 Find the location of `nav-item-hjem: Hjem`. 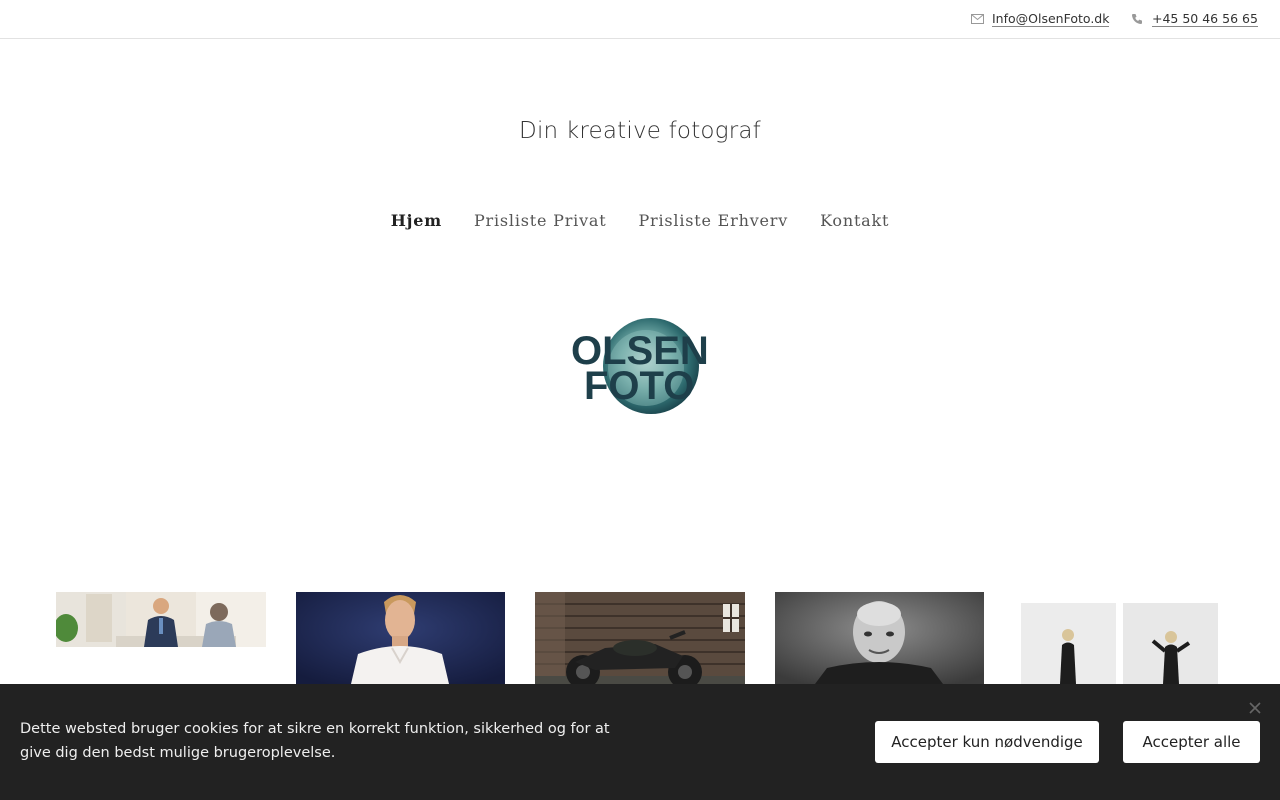

nav-item-hjem: Hjem is located at coordinates (416, 220).